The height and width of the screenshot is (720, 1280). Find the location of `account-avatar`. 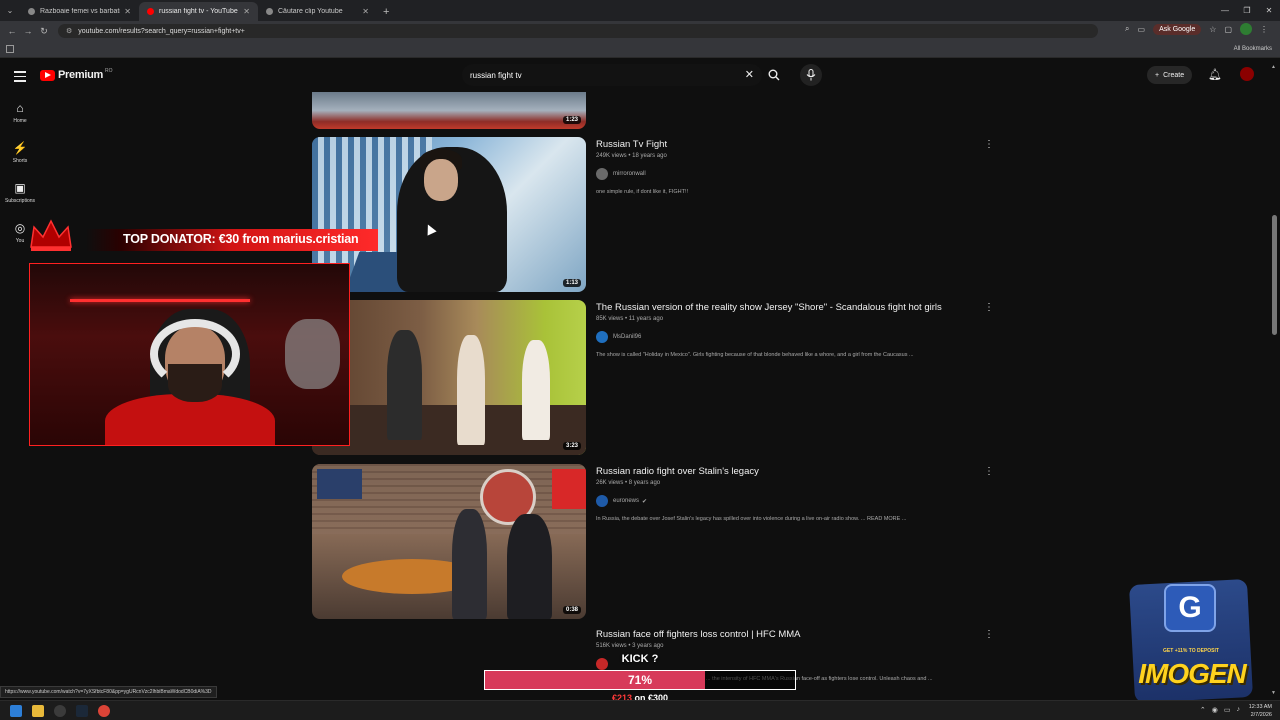

account-avatar is located at coordinates (1247, 74).